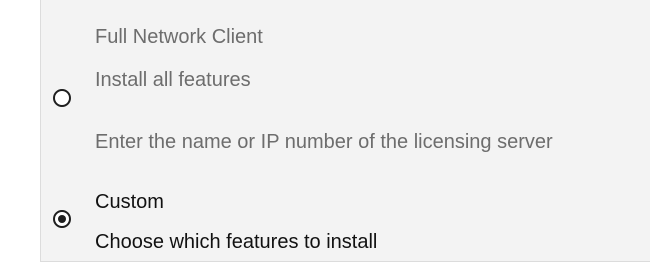  What do you see at coordinates (129, 202) in the screenshot?
I see `custom-title: Custom` at bounding box center [129, 202].